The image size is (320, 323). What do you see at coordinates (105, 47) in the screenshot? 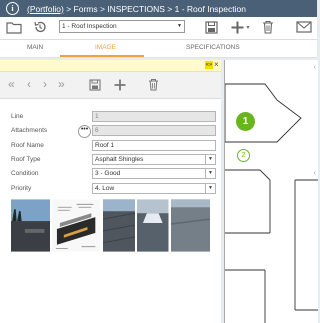
I see `tab-image: IMAGE` at bounding box center [105, 47].